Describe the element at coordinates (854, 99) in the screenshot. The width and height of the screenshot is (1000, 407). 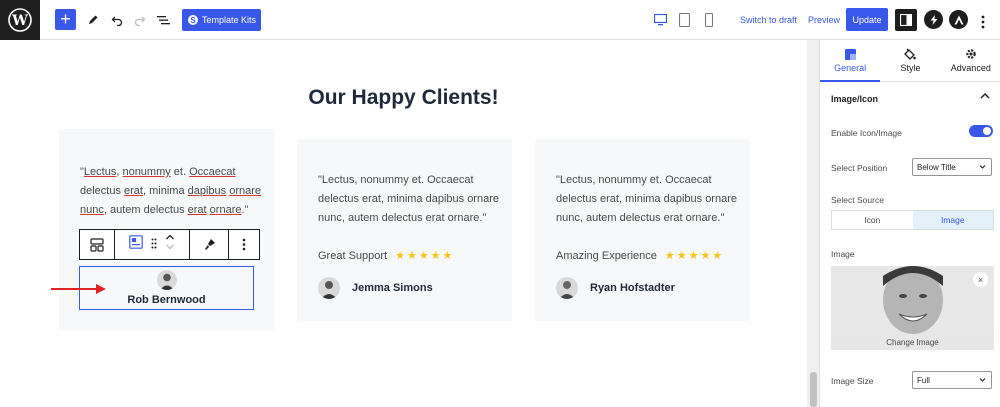
I see `panel-title: Image/Icon` at that location.